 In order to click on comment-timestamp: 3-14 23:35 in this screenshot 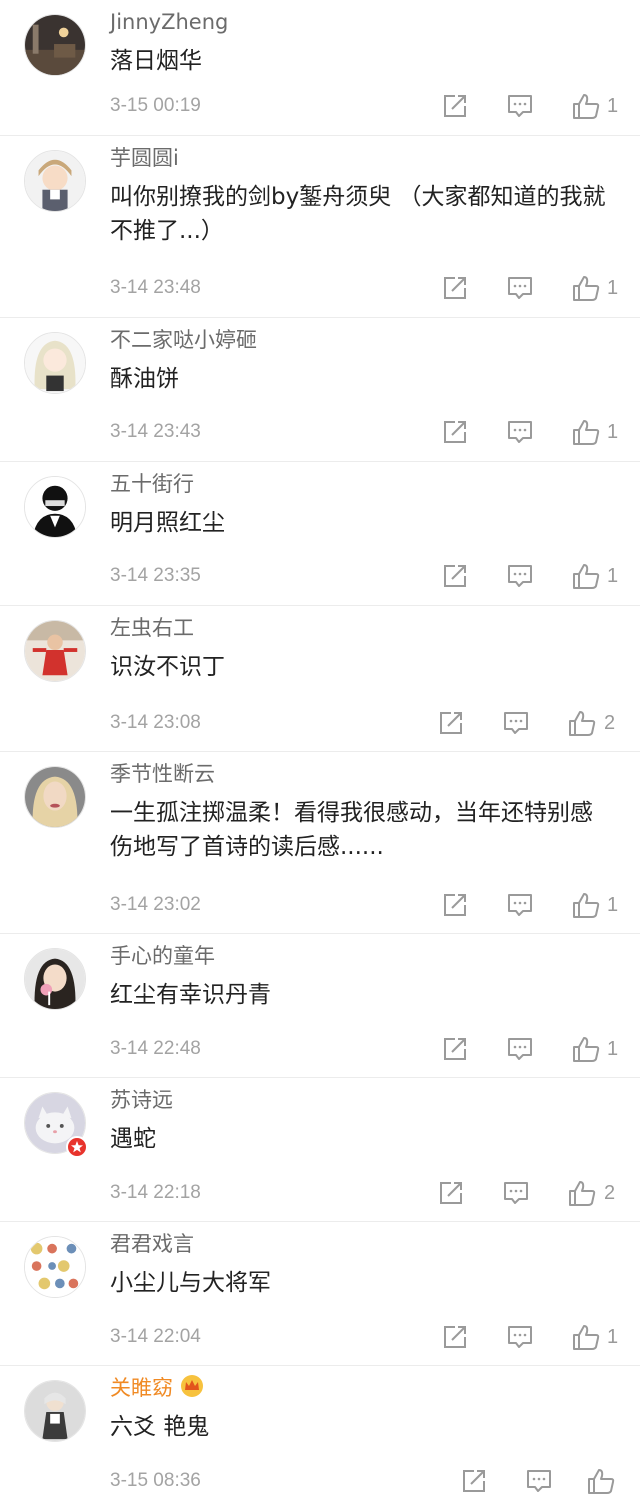, I will do `click(155, 575)`.